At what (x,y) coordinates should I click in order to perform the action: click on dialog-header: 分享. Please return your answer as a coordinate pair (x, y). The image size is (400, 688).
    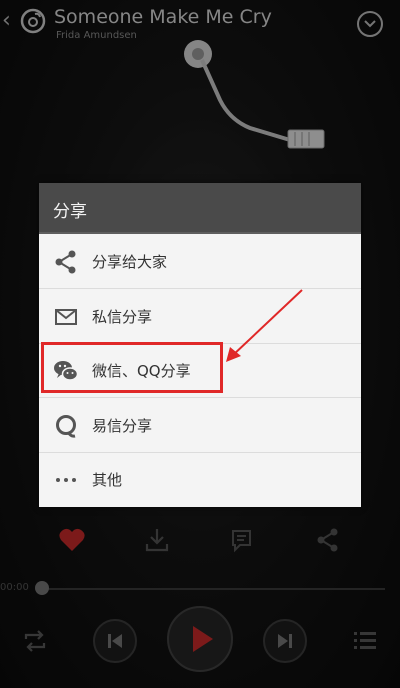
    Looking at the image, I should click on (200, 208).